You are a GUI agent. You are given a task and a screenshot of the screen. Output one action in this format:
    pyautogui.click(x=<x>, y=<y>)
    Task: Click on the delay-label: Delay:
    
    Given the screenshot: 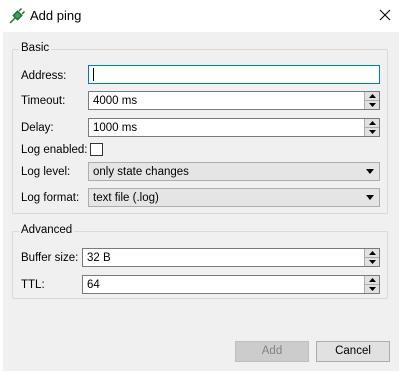 What is the action you would take?
    pyautogui.click(x=37, y=128)
    